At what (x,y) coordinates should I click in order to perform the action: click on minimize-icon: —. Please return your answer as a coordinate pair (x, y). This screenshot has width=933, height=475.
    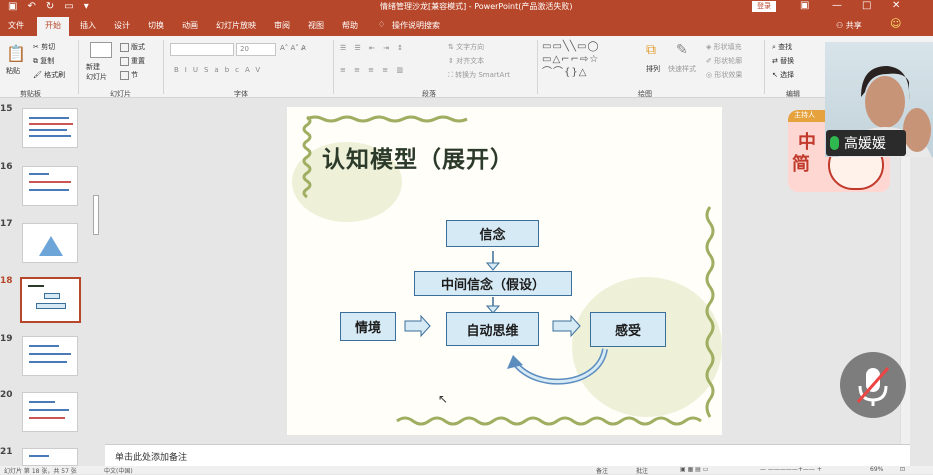
    Looking at the image, I should click on (837, 5).